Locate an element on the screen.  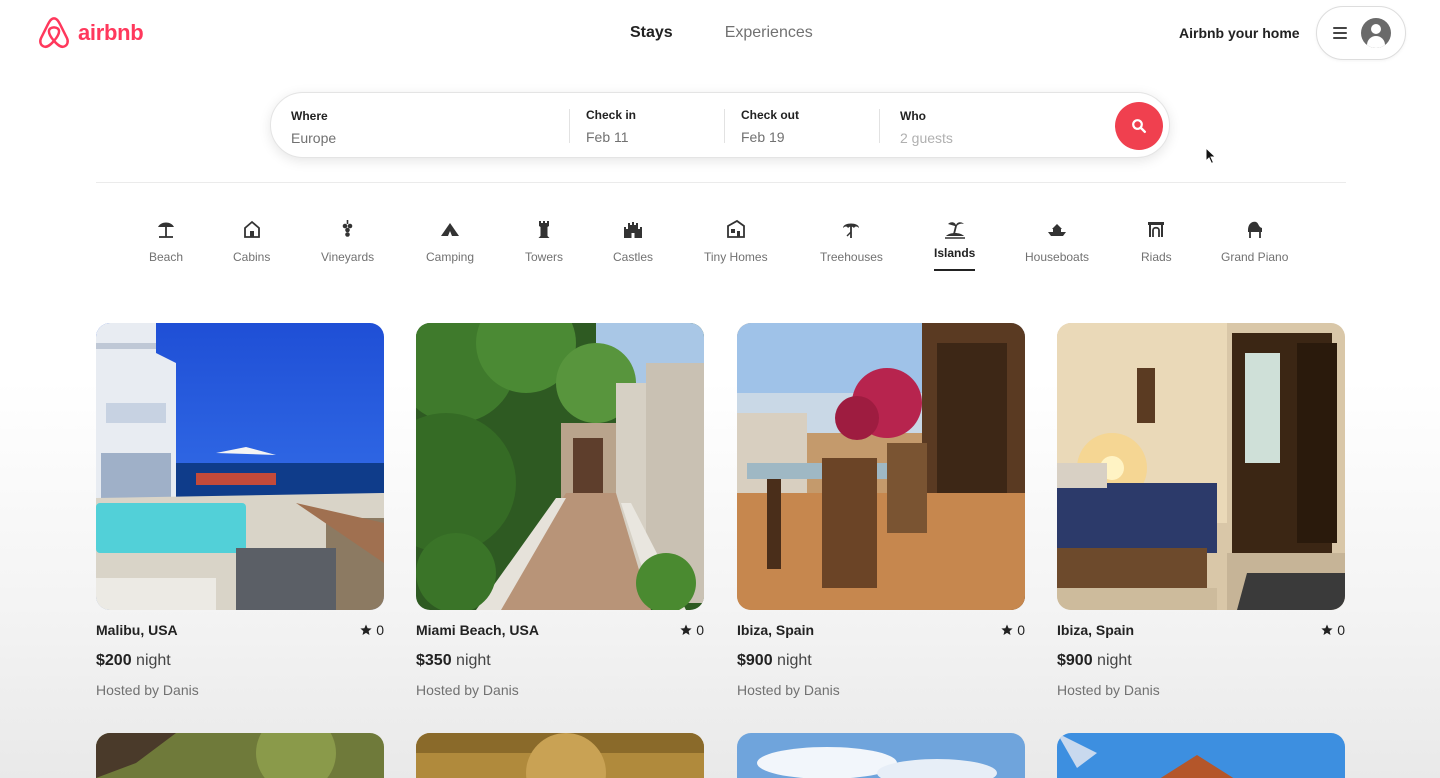
where-label: Where is located at coordinates (309, 116).